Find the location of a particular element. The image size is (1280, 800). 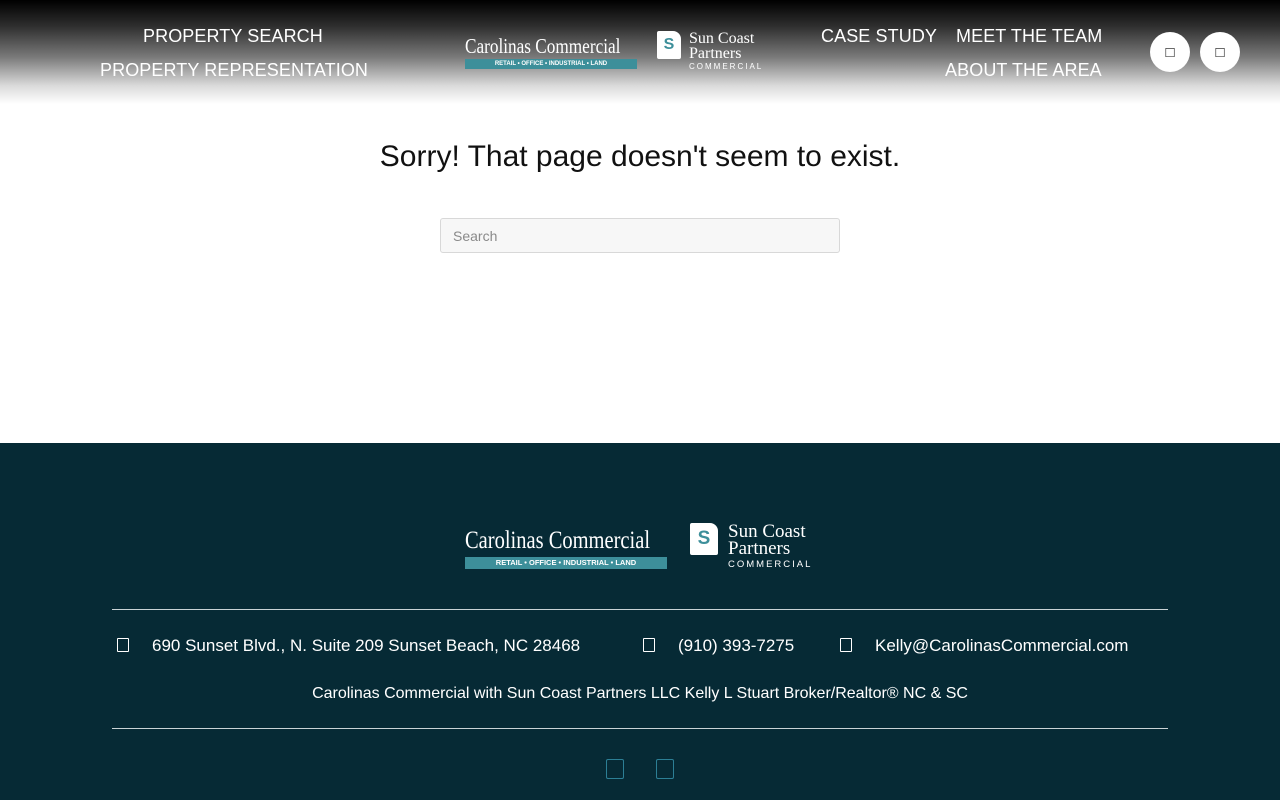

search-button: □ is located at coordinates (1170, 52).